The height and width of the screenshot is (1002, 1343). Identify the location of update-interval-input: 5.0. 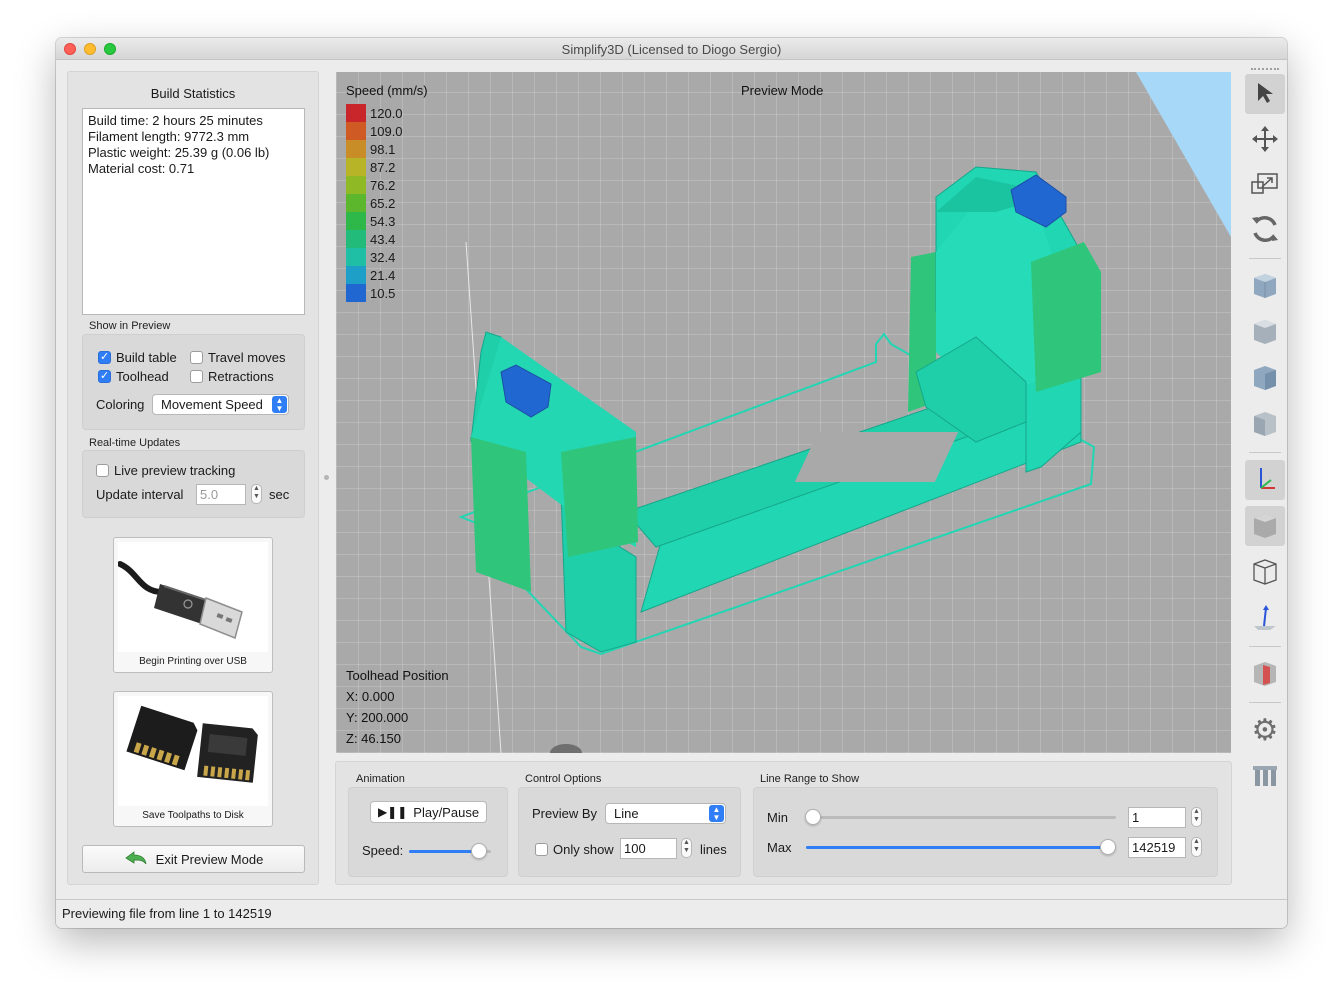
(221, 494).